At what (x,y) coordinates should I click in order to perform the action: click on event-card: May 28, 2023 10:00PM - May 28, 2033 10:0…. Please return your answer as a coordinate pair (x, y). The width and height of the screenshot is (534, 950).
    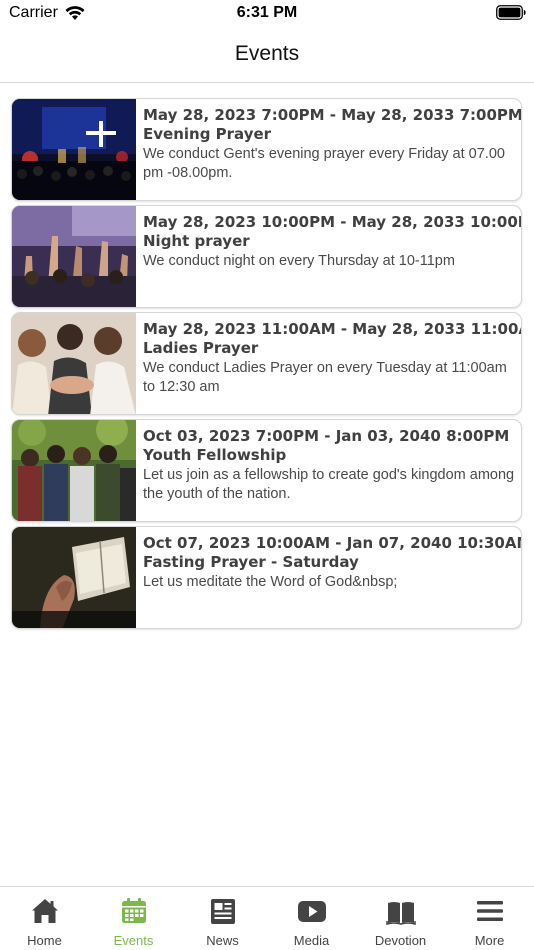
    Looking at the image, I should click on (266, 256).